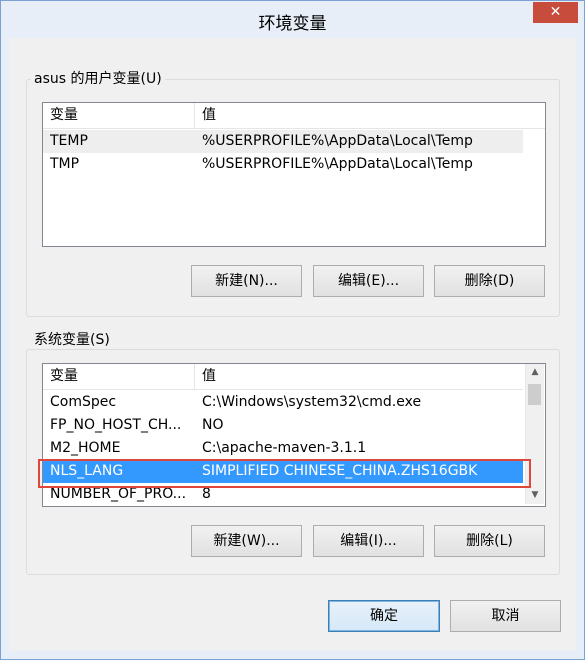  Describe the element at coordinates (206, 494) in the screenshot. I see `variable-value-cell: 8` at that location.